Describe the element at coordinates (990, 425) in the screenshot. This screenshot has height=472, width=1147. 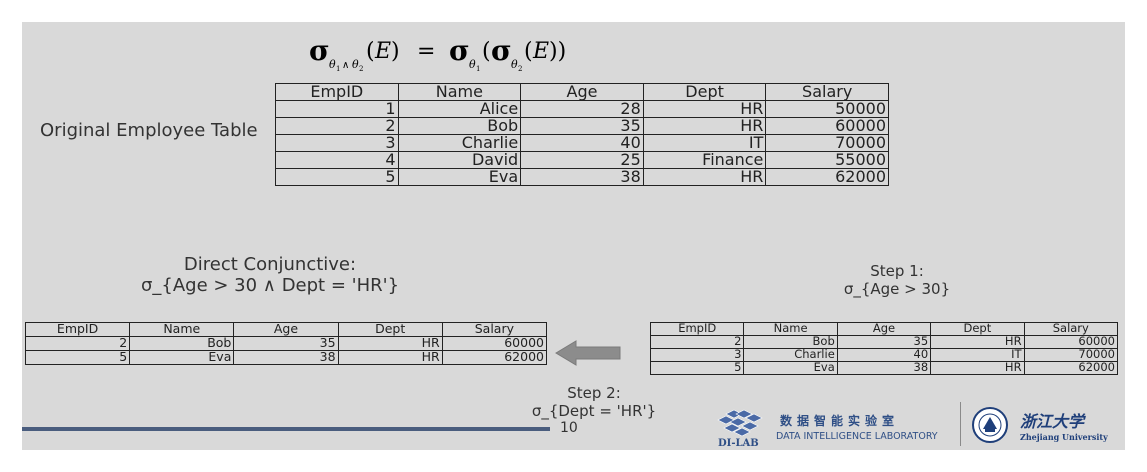
I see `zju-emblem` at that location.